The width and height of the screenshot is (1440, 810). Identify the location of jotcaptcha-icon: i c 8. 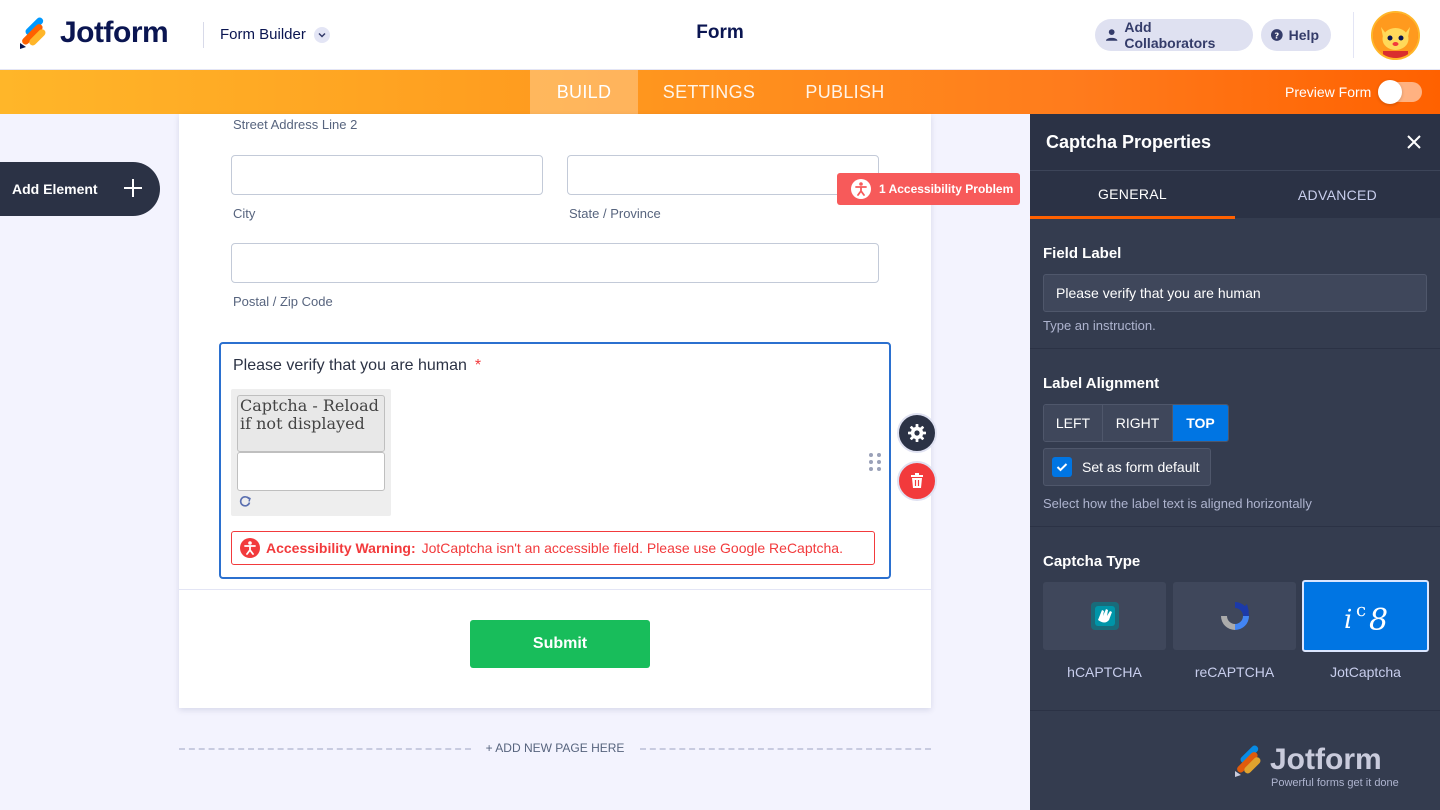
(1366, 618).